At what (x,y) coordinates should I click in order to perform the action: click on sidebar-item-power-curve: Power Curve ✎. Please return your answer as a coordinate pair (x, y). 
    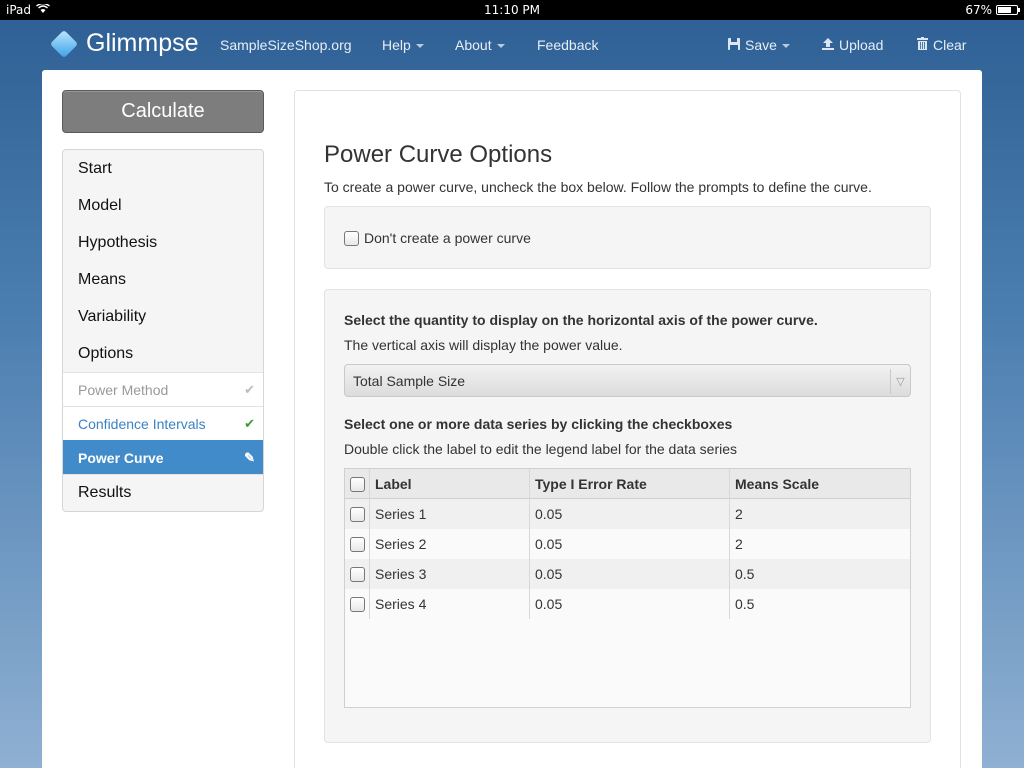
    Looking at the image, I should click on (163, 457).